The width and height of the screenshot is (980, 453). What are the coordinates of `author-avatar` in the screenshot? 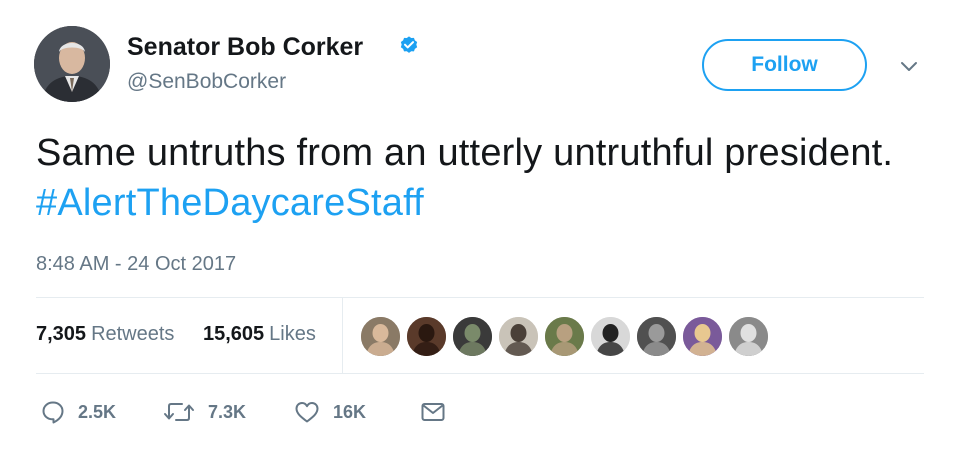 It's located at (72, 64).